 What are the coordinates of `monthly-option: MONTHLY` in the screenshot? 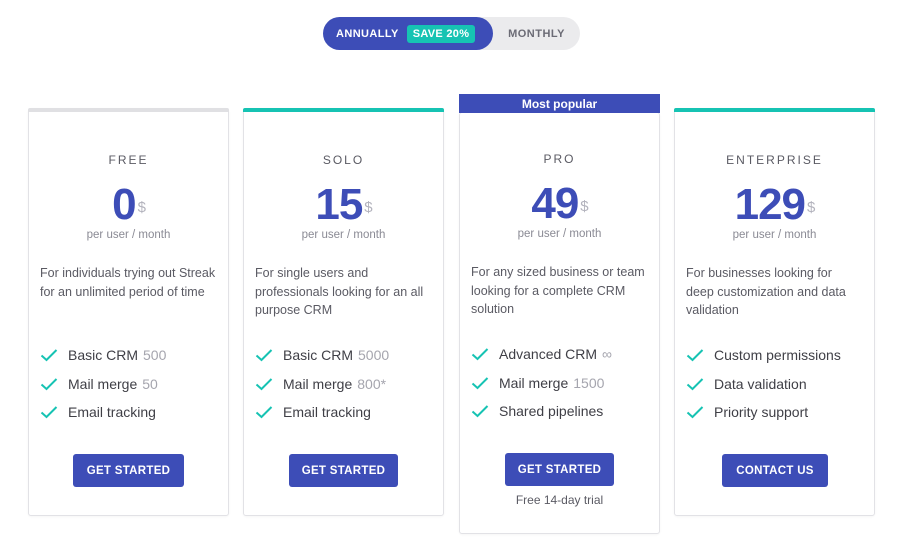 It's located at (536, 33).